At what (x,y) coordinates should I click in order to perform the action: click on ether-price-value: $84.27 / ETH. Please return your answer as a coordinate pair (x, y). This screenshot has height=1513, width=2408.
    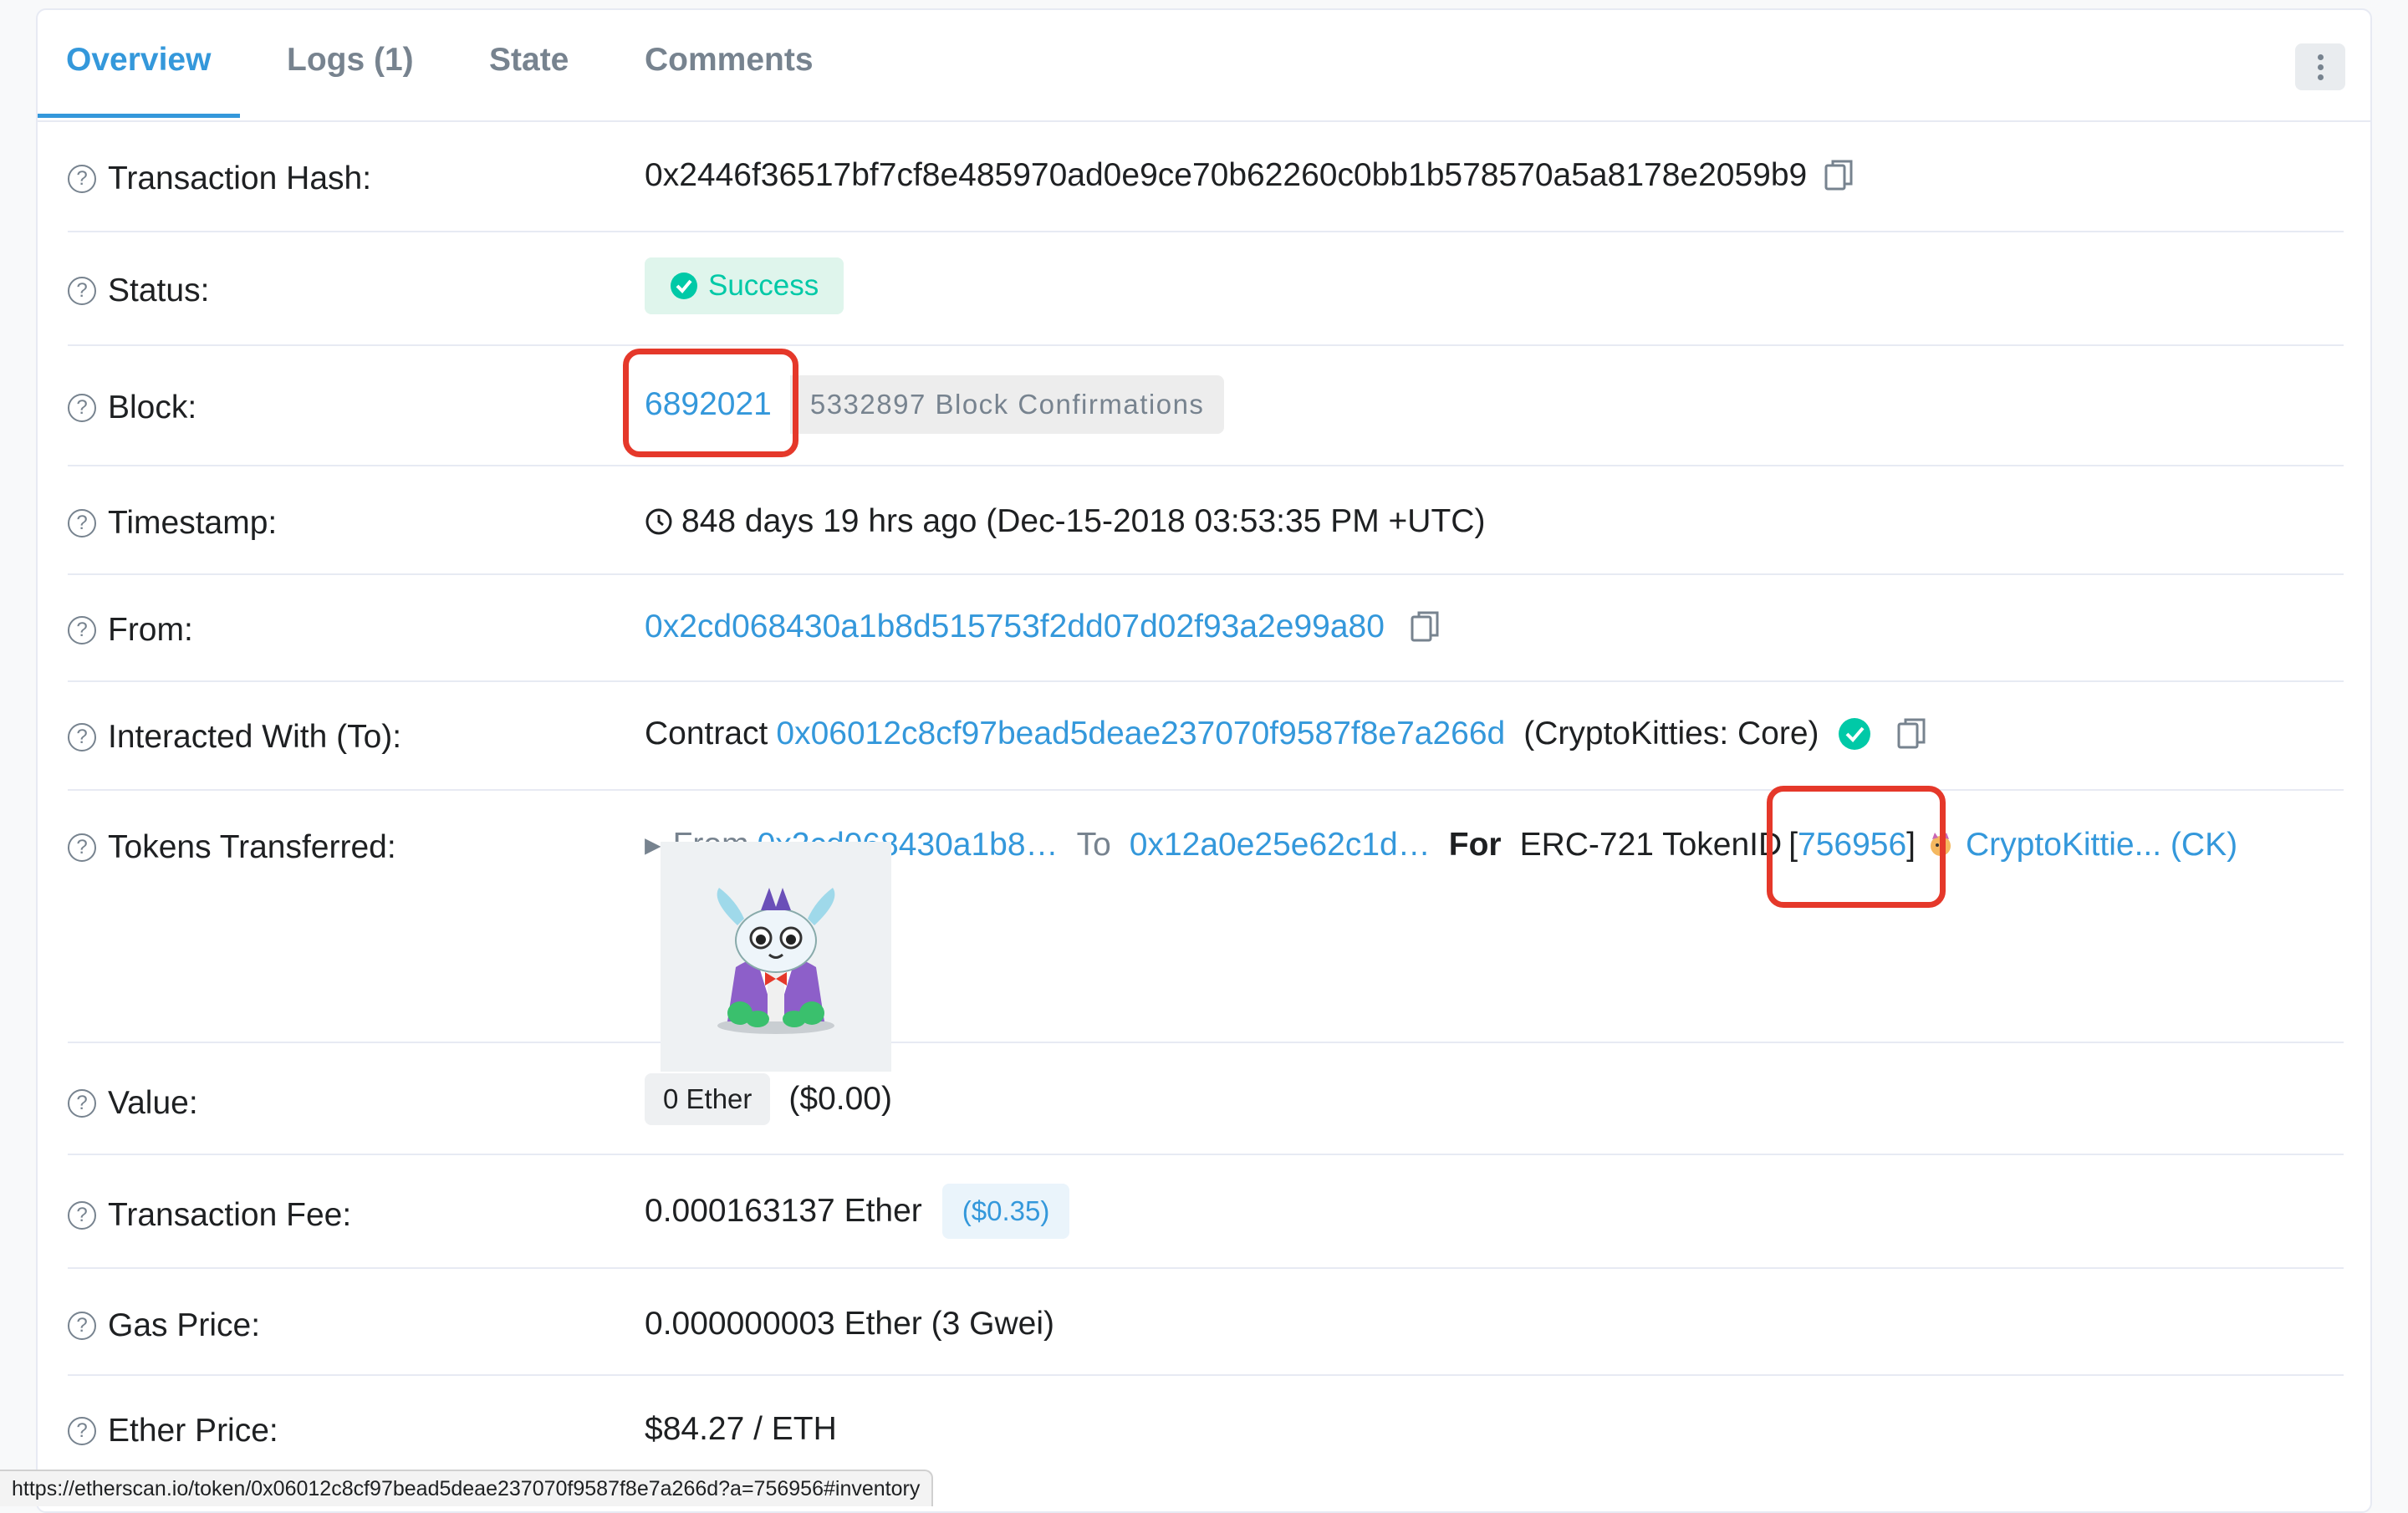
    Looking at the image, I should click on (741, 1429).